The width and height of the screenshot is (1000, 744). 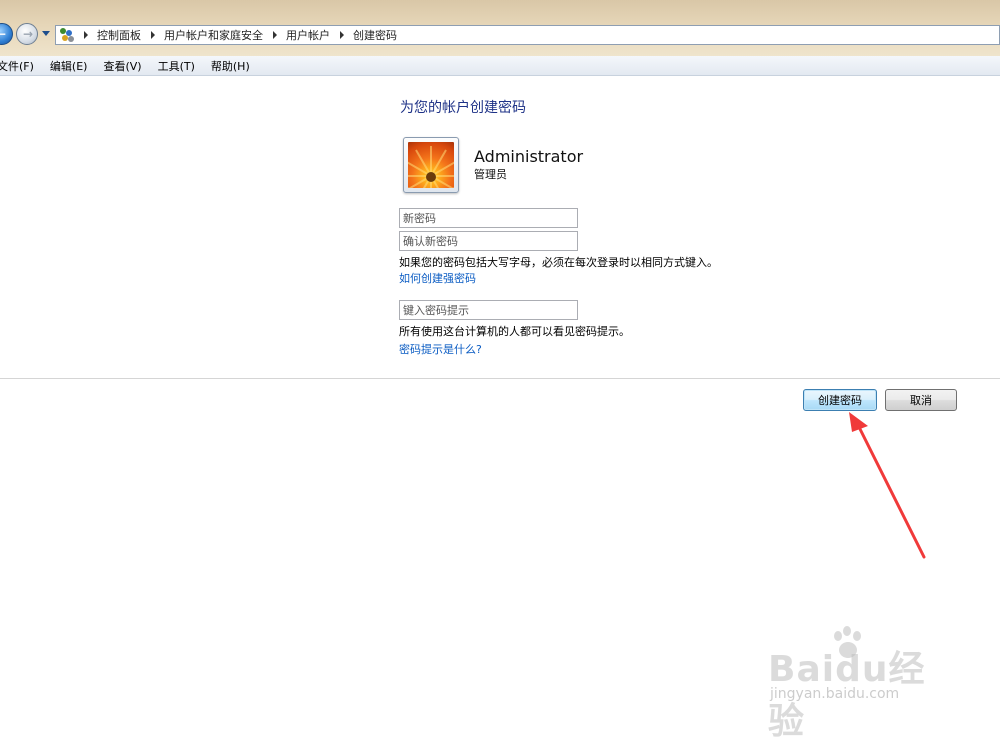 I want to click on recent-pages-dropdown-icon, so click(x=46, y=33).